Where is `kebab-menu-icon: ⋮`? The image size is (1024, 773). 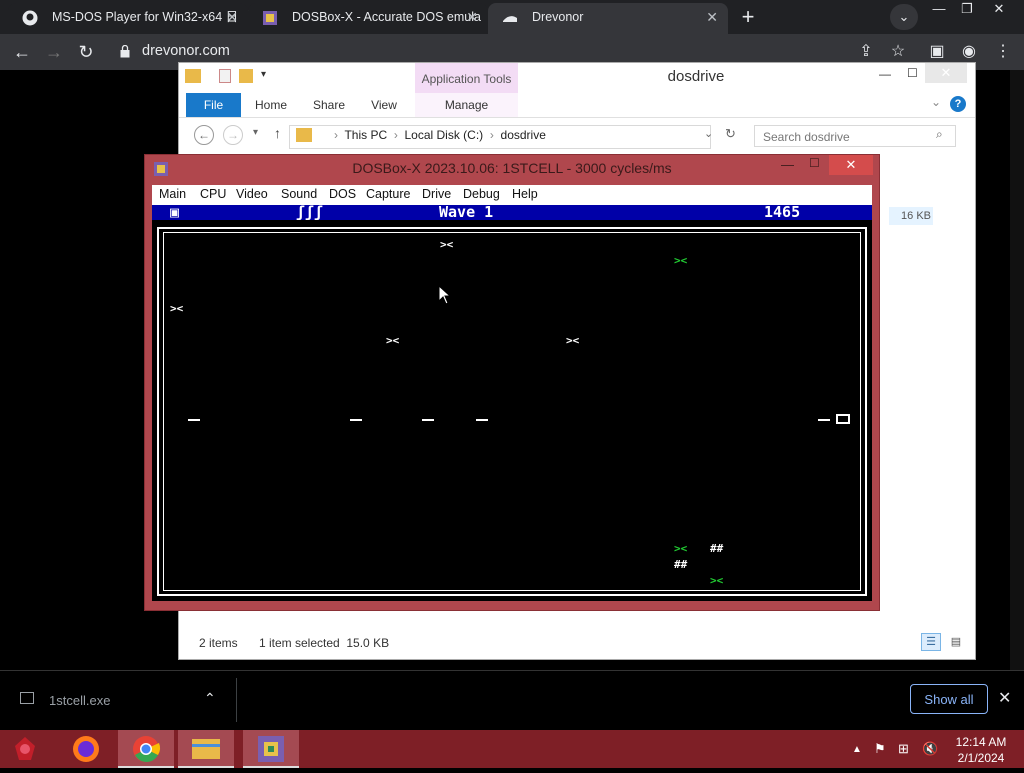 kebab-menu-icon: ⋮ is located at coordinates (1003, 52).